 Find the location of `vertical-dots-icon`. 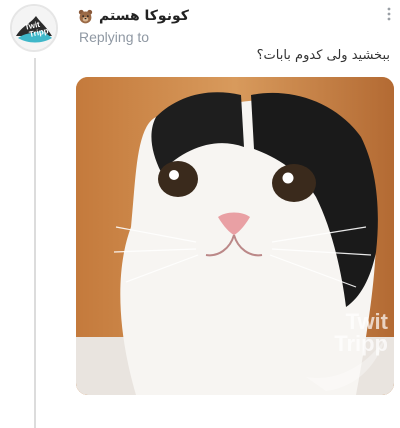

vertical-dots-icon is located at coordinates (389, 14).